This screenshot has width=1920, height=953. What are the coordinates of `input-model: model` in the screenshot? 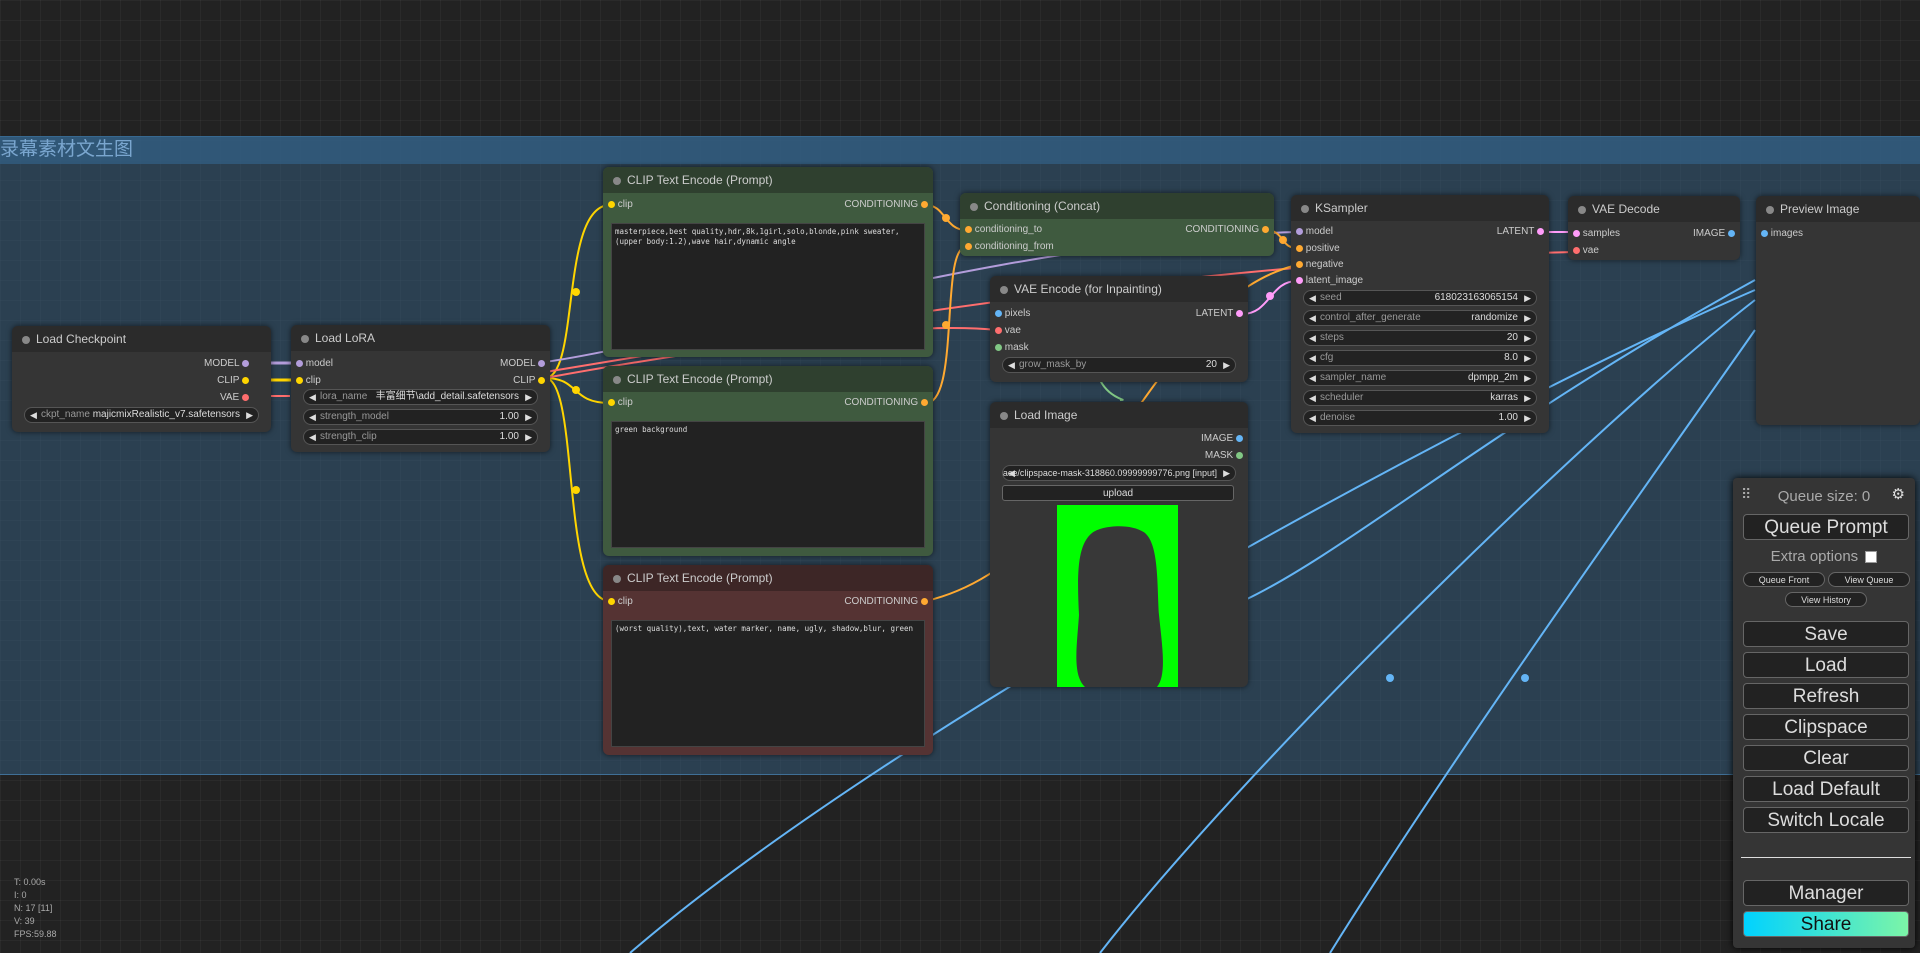 It's located at (1314, 232).